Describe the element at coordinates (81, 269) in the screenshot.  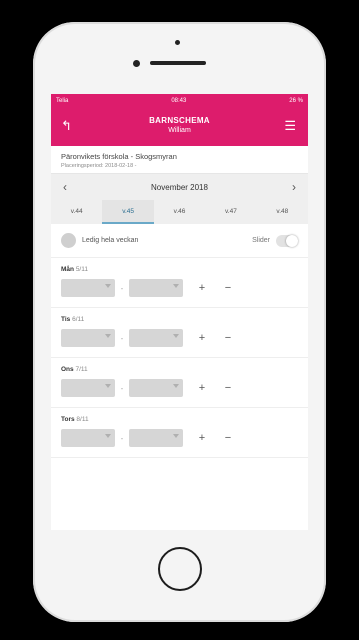
I see `day-date: 5/11` at that location.